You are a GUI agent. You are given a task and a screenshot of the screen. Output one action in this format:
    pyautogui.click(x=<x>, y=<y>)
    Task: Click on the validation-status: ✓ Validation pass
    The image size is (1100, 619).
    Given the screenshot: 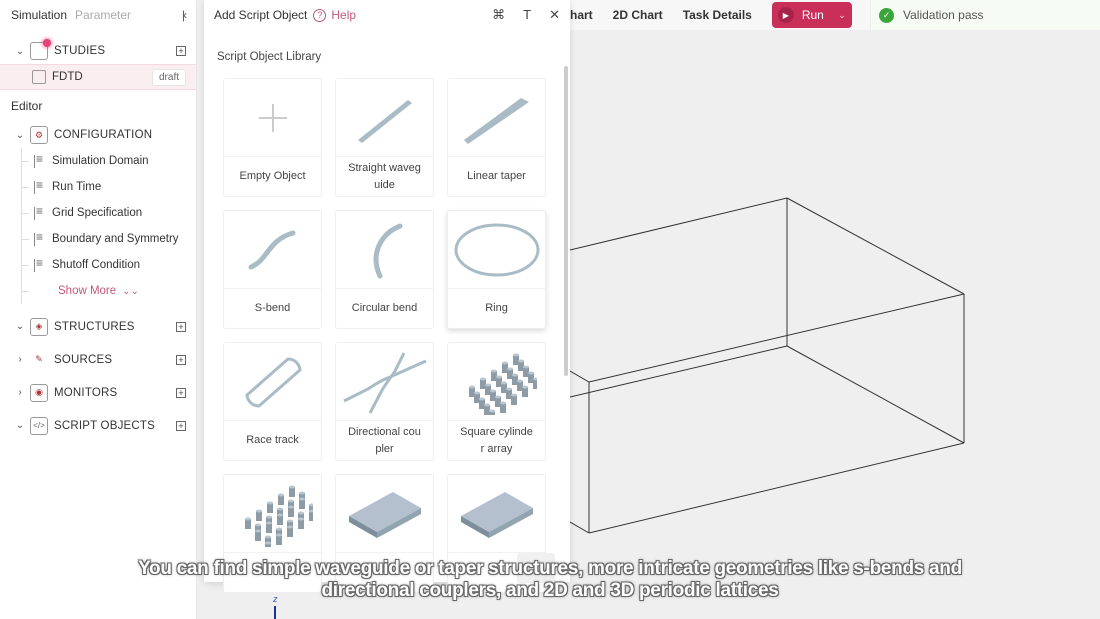 What is the action you would take?
    pyautogui.click(x=985, y=15)
    